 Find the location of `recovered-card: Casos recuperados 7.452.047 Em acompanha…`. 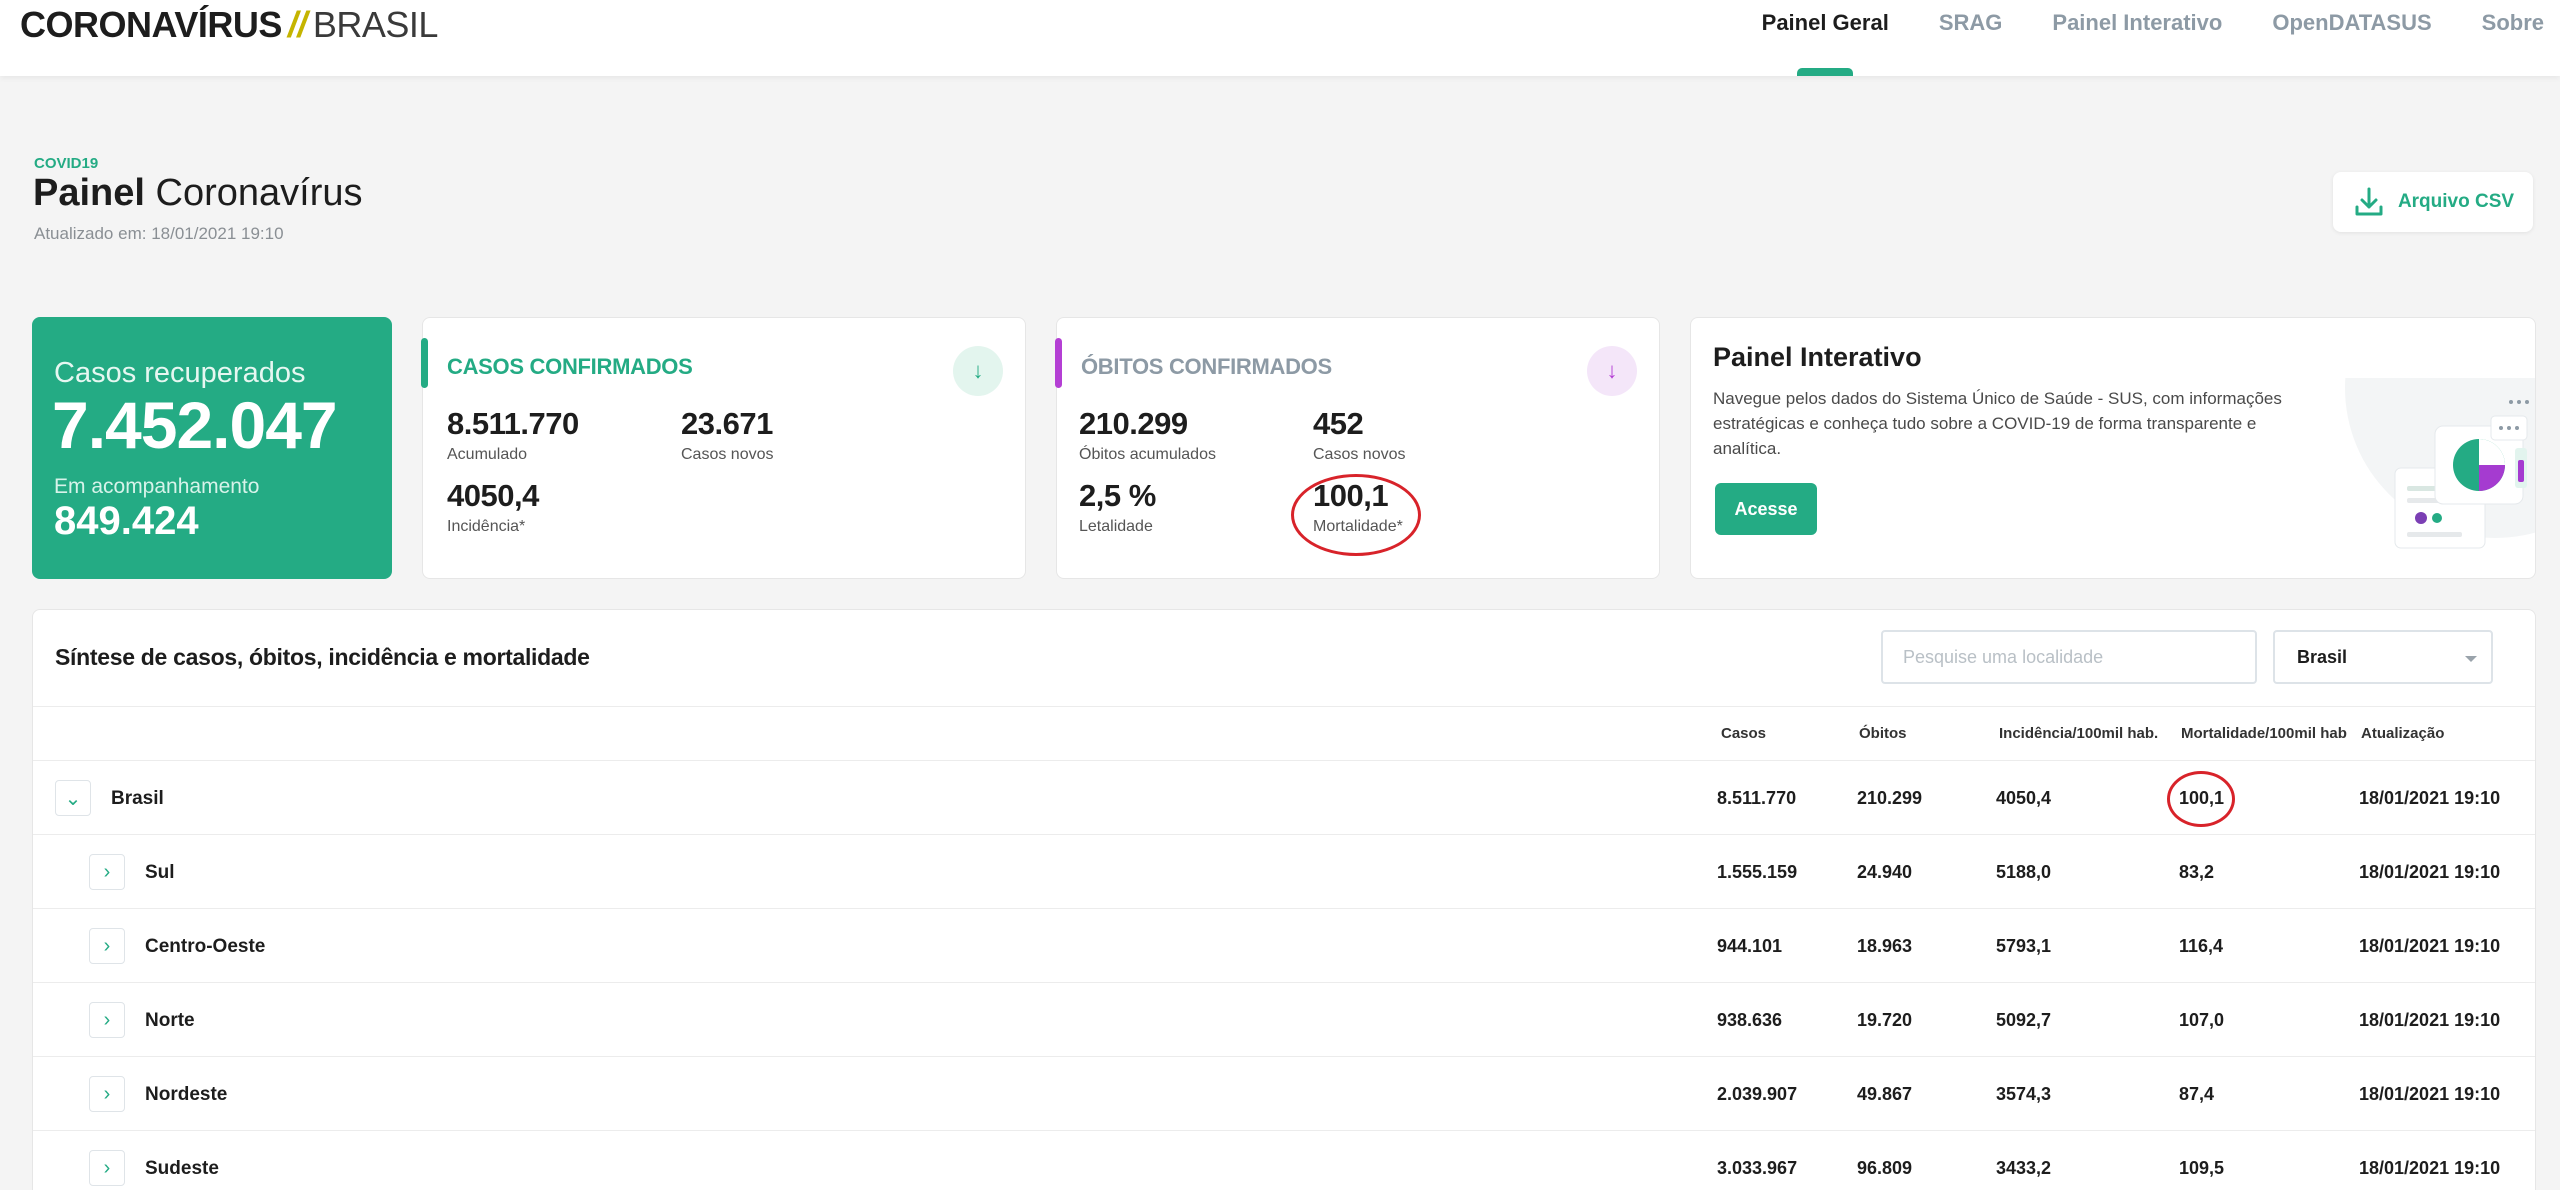

recovered-card: Casos recuperados 7.452.047 Em acompanha… is located at coordinates (212, 448).